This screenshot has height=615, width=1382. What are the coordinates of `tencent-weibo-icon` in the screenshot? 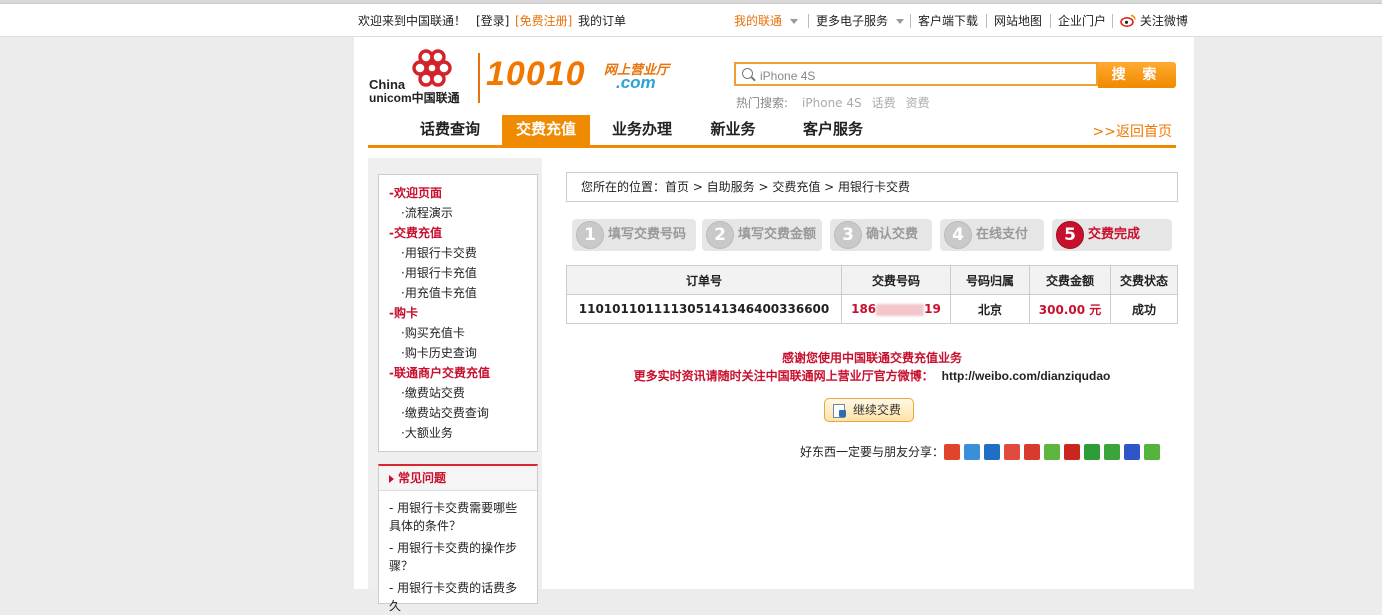 It's located at (1032, 452).